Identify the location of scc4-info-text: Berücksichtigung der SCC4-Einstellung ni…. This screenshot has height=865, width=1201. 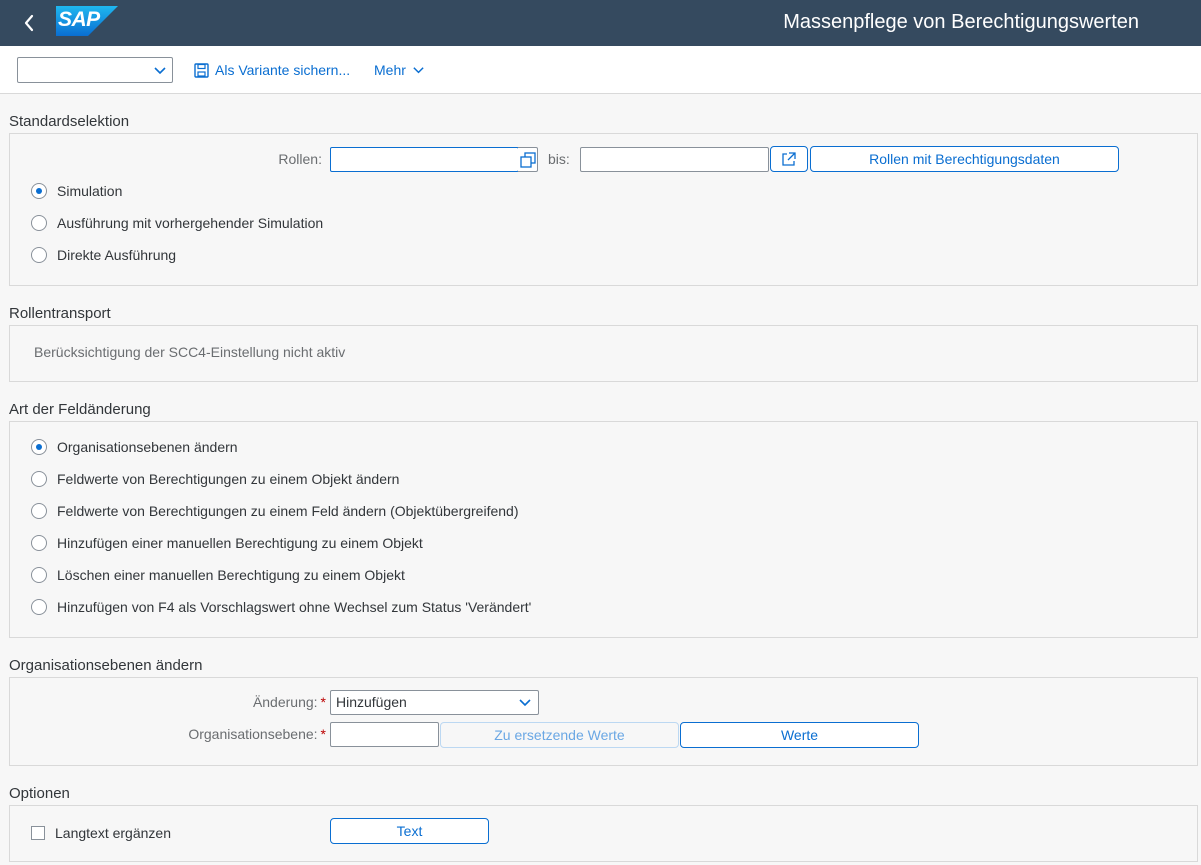
(190, 352).